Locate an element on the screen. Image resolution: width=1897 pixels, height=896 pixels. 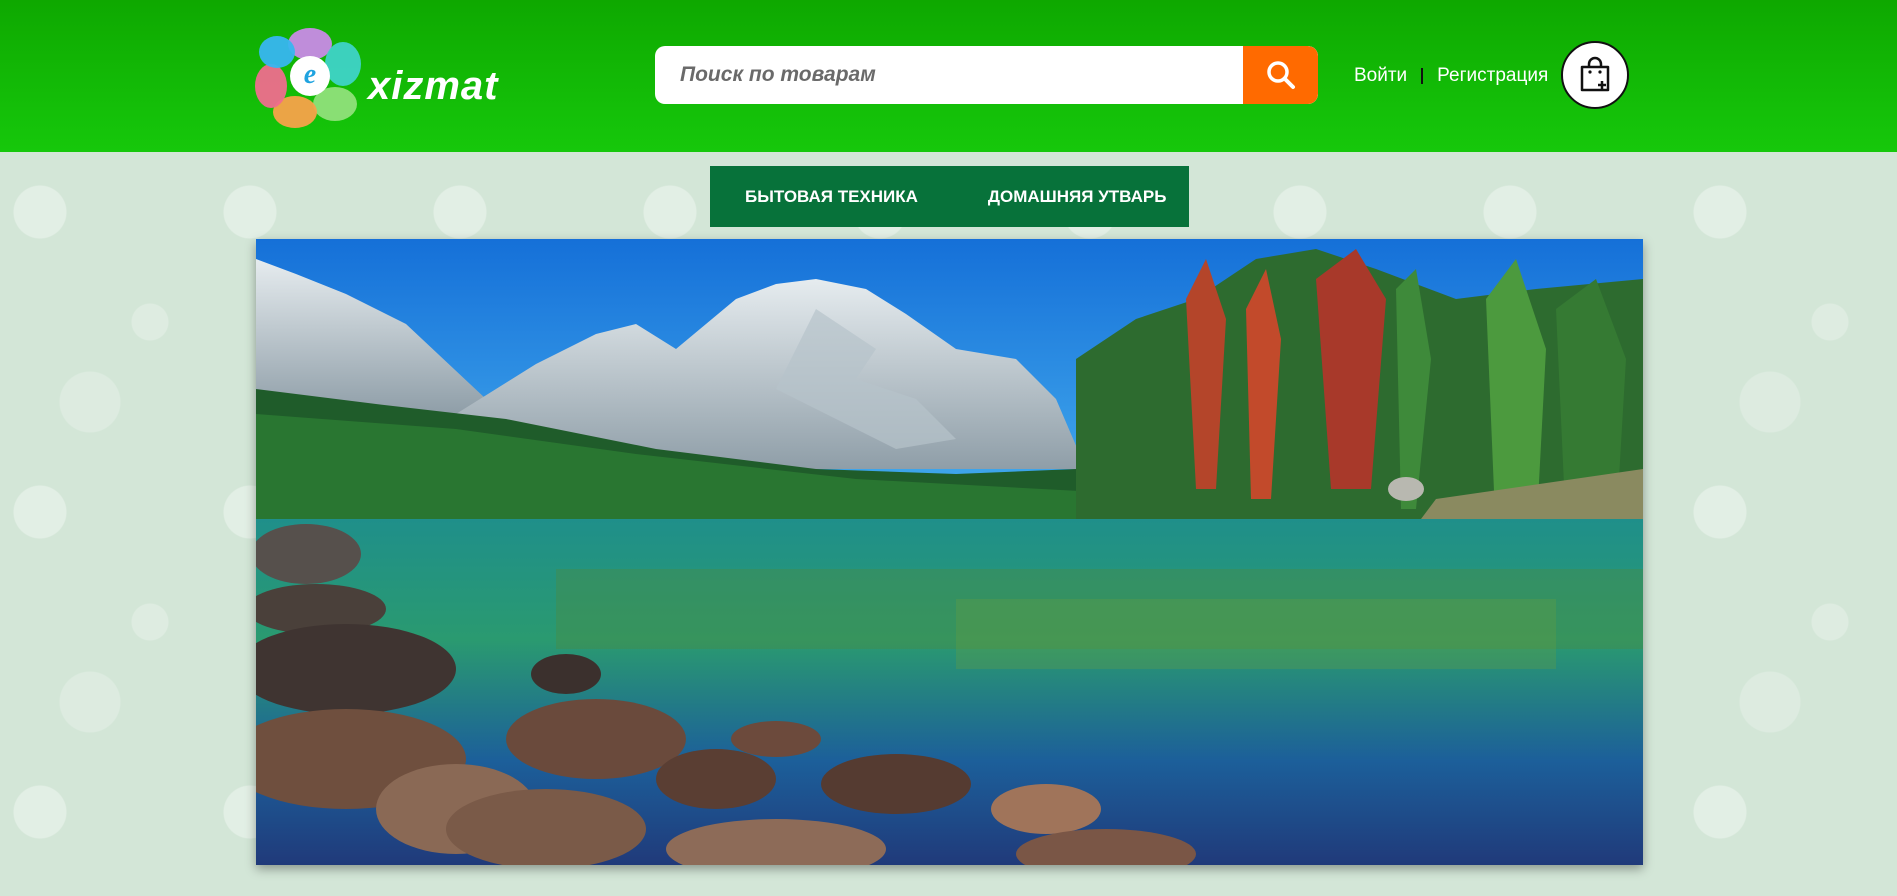
search-bar is located at coordinates (986, 75).